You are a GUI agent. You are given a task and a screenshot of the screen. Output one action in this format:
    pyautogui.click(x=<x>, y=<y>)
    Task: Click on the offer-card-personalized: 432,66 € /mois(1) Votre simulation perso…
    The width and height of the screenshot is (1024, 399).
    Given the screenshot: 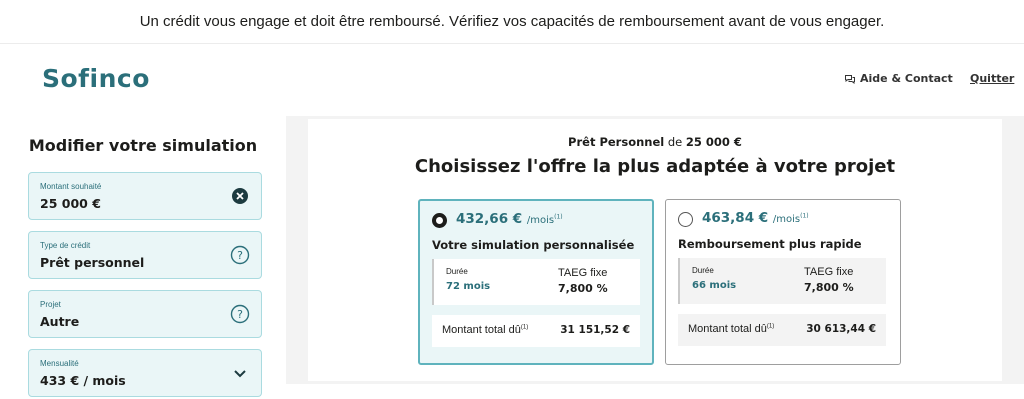 What is the action you would take?
    pyautogui.click(x=536, y=282)
    